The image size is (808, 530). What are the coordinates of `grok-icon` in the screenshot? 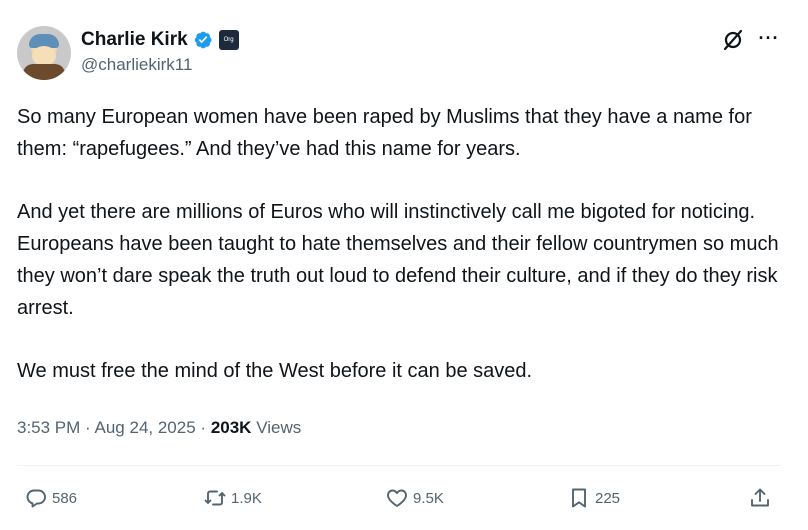 It's located at (733, 40).